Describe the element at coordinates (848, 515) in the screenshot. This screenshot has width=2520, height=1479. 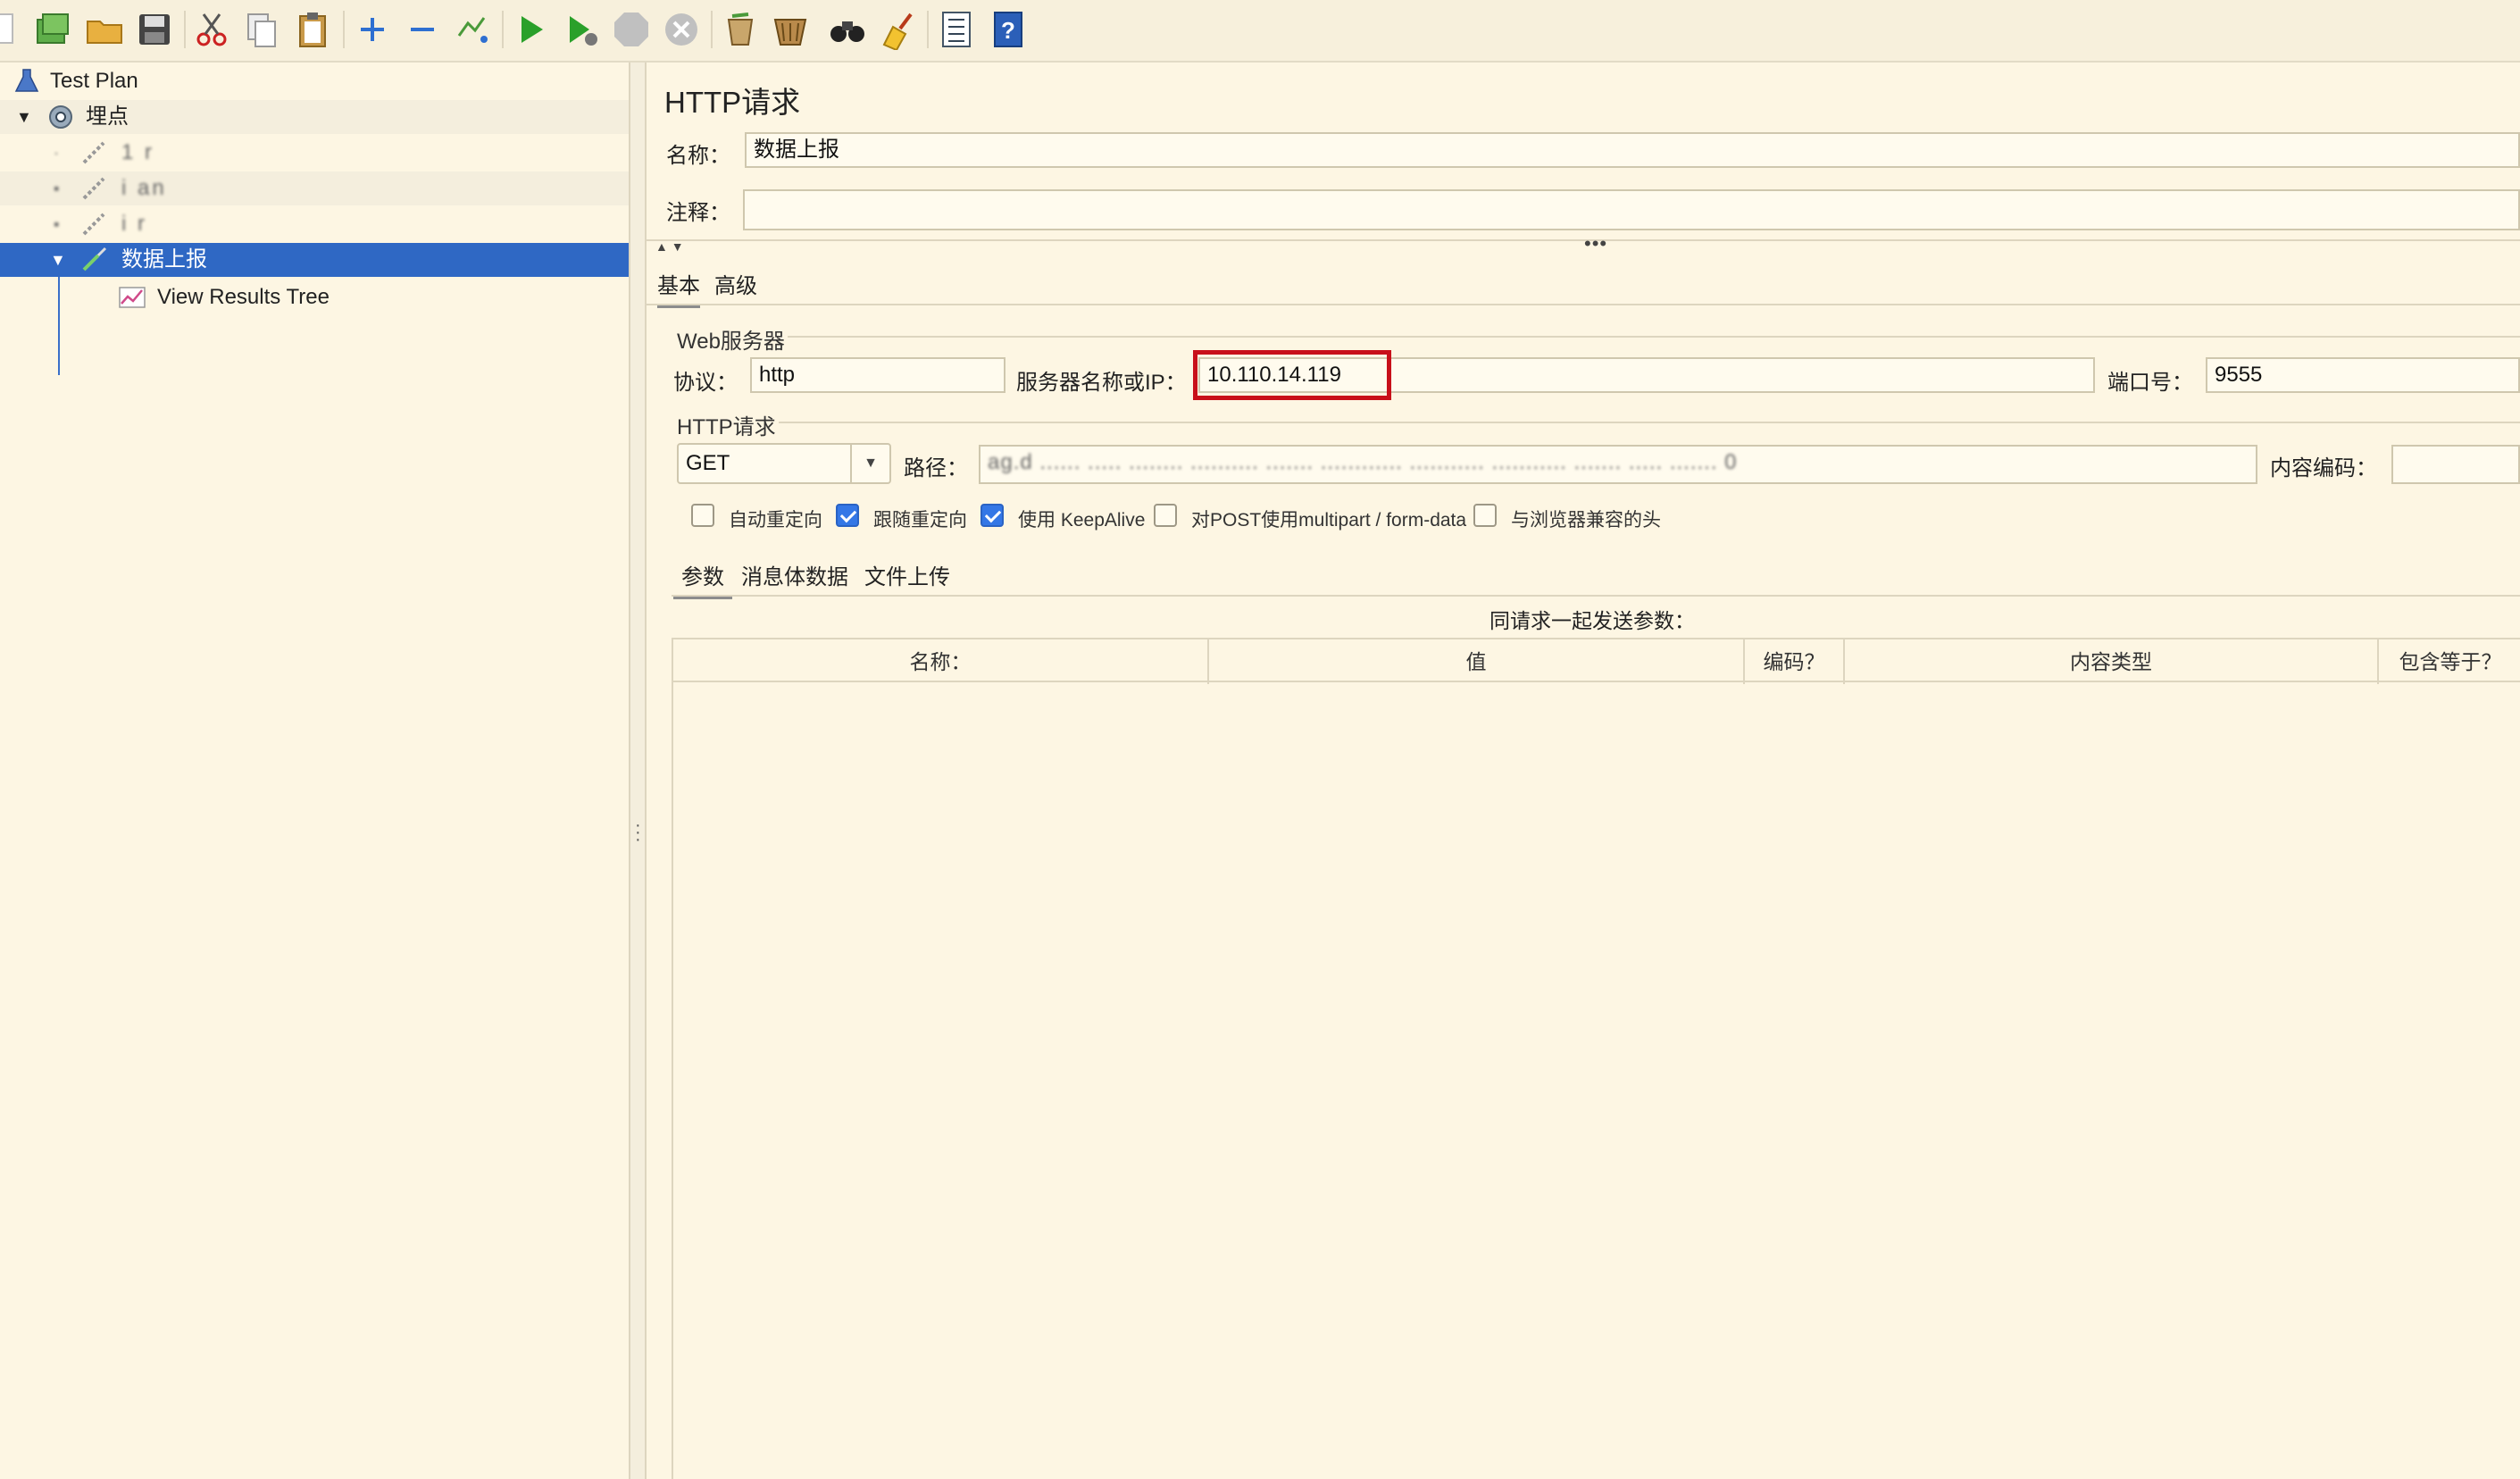
I see `follow-redirect-checkbox` at that location.